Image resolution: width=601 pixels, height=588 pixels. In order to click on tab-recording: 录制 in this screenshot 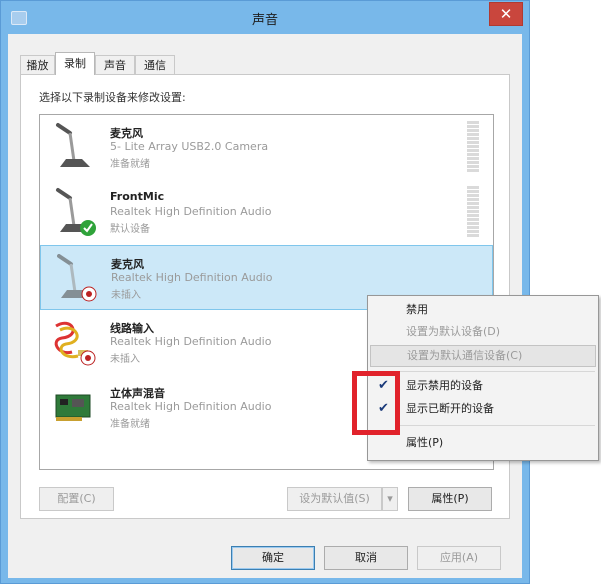, I will do `click(75, 63)`.